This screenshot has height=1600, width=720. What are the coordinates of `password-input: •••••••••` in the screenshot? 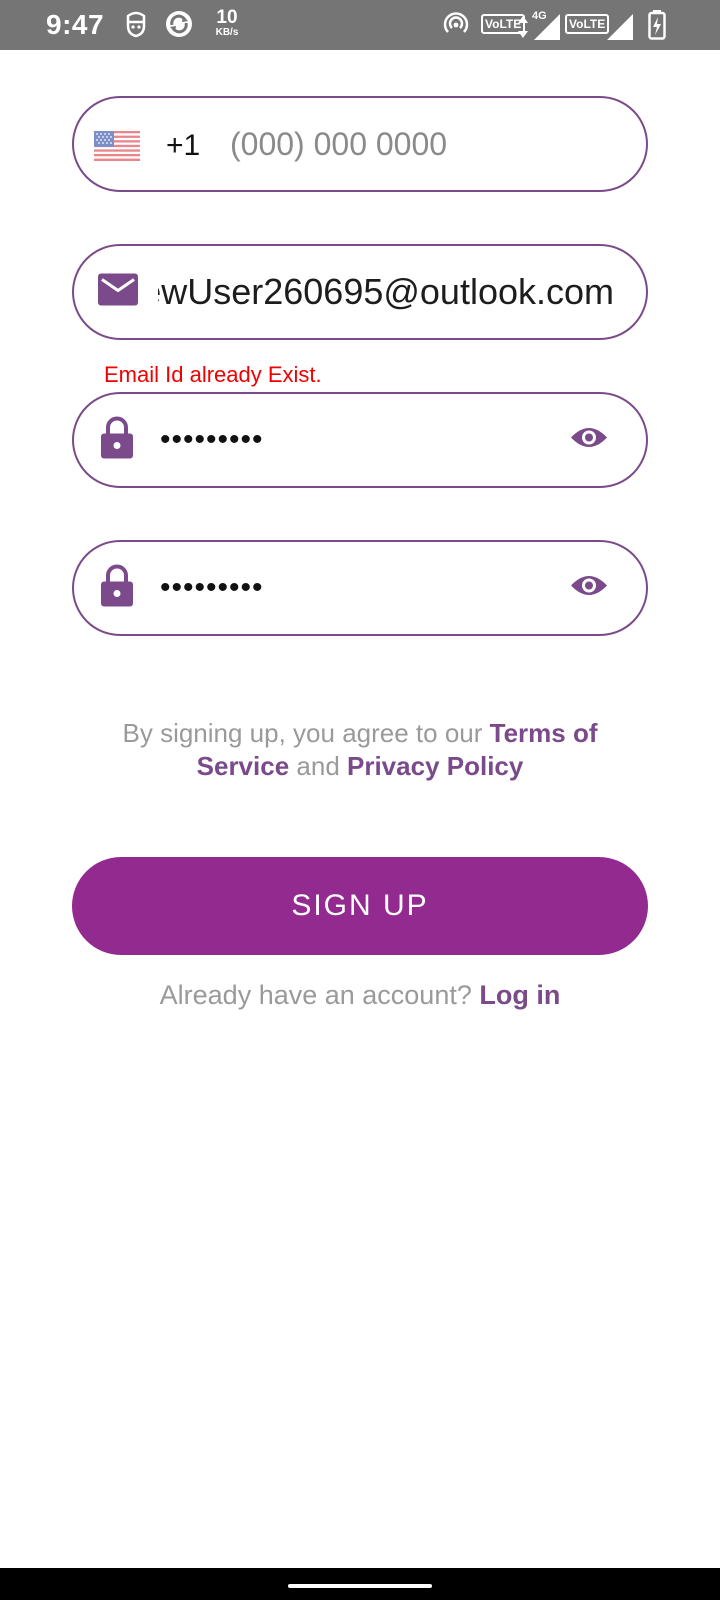 It's located at (212, 440).